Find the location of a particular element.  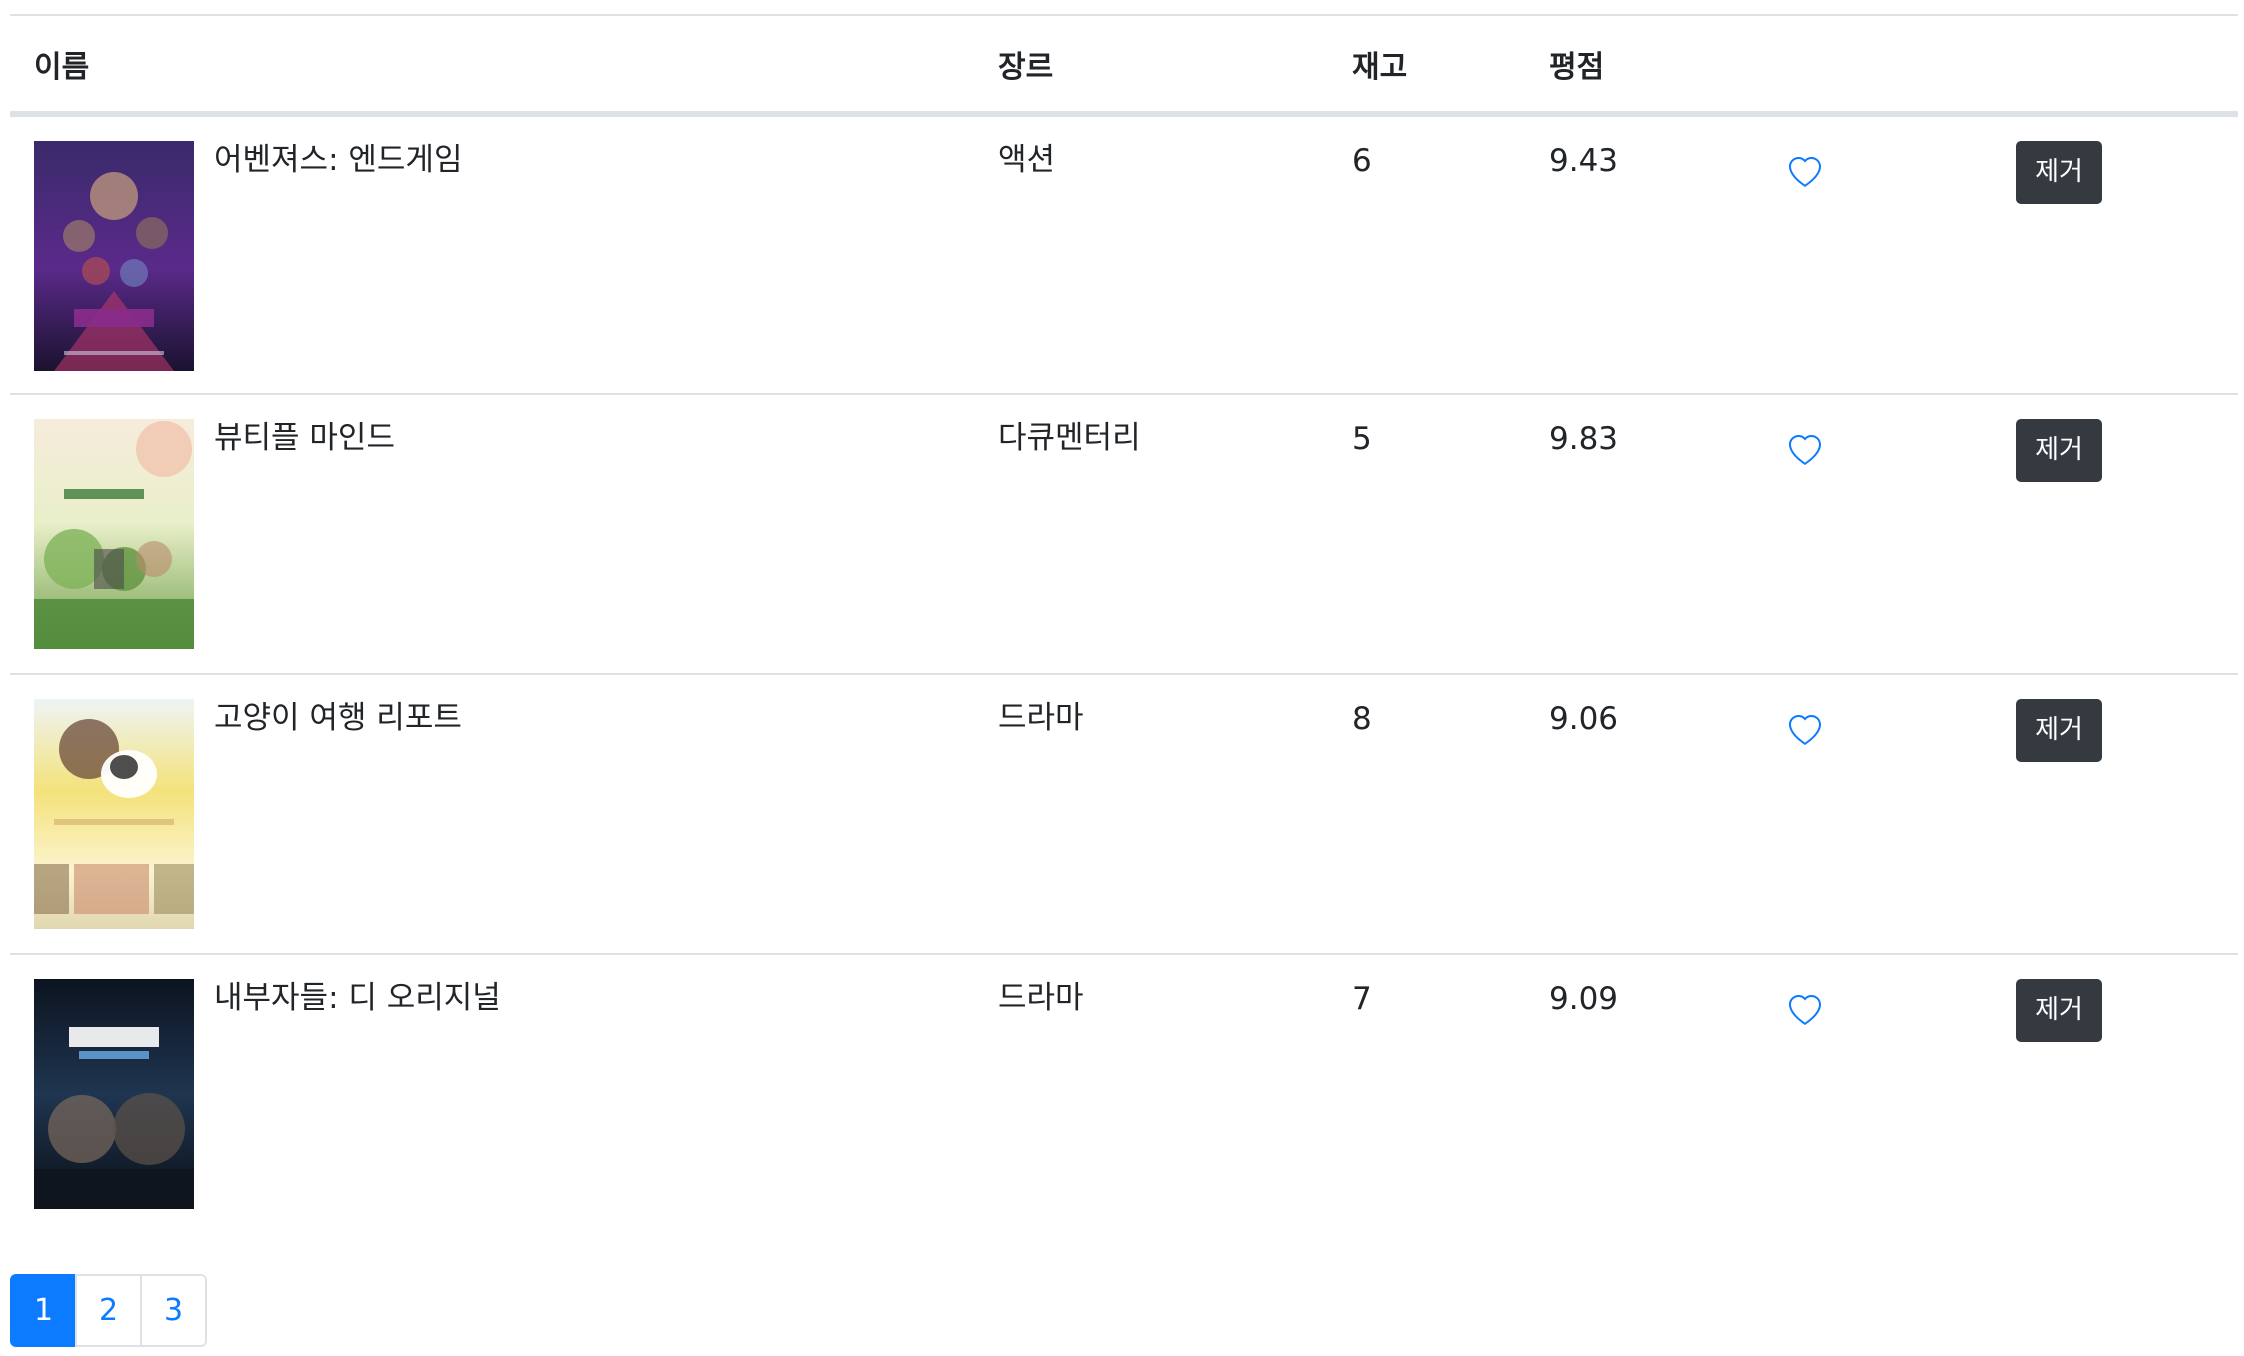

header-row: 이름 장르 재고 평점 is located at coordinates (1124, 65).